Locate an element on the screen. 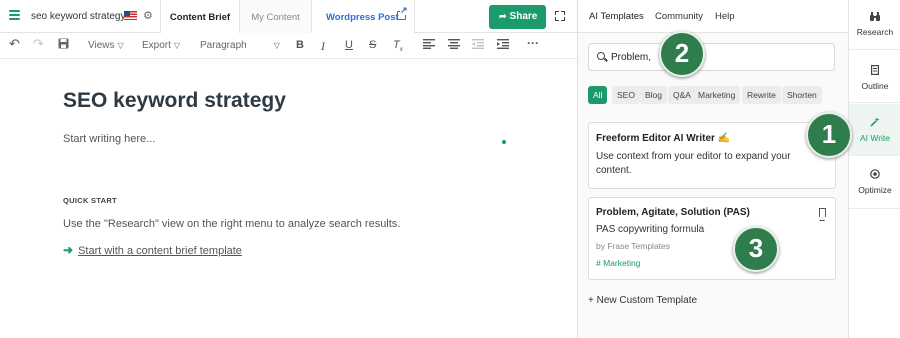 The width and height of the screenshot is (900, 338). sidenav-label: Optimize is located at coordinates (875, 190).